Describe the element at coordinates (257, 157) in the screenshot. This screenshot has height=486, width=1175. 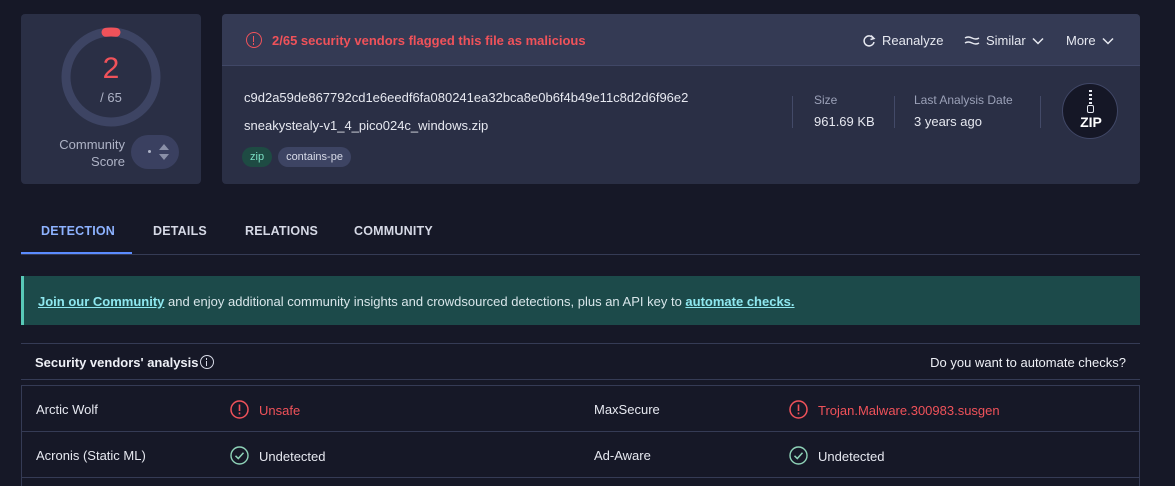
I see `tag-zip: zip` at that location.